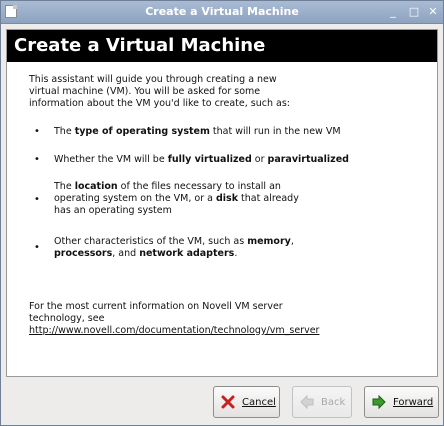  I want to click on bold-text: paravirtualized, so click(308, 159).